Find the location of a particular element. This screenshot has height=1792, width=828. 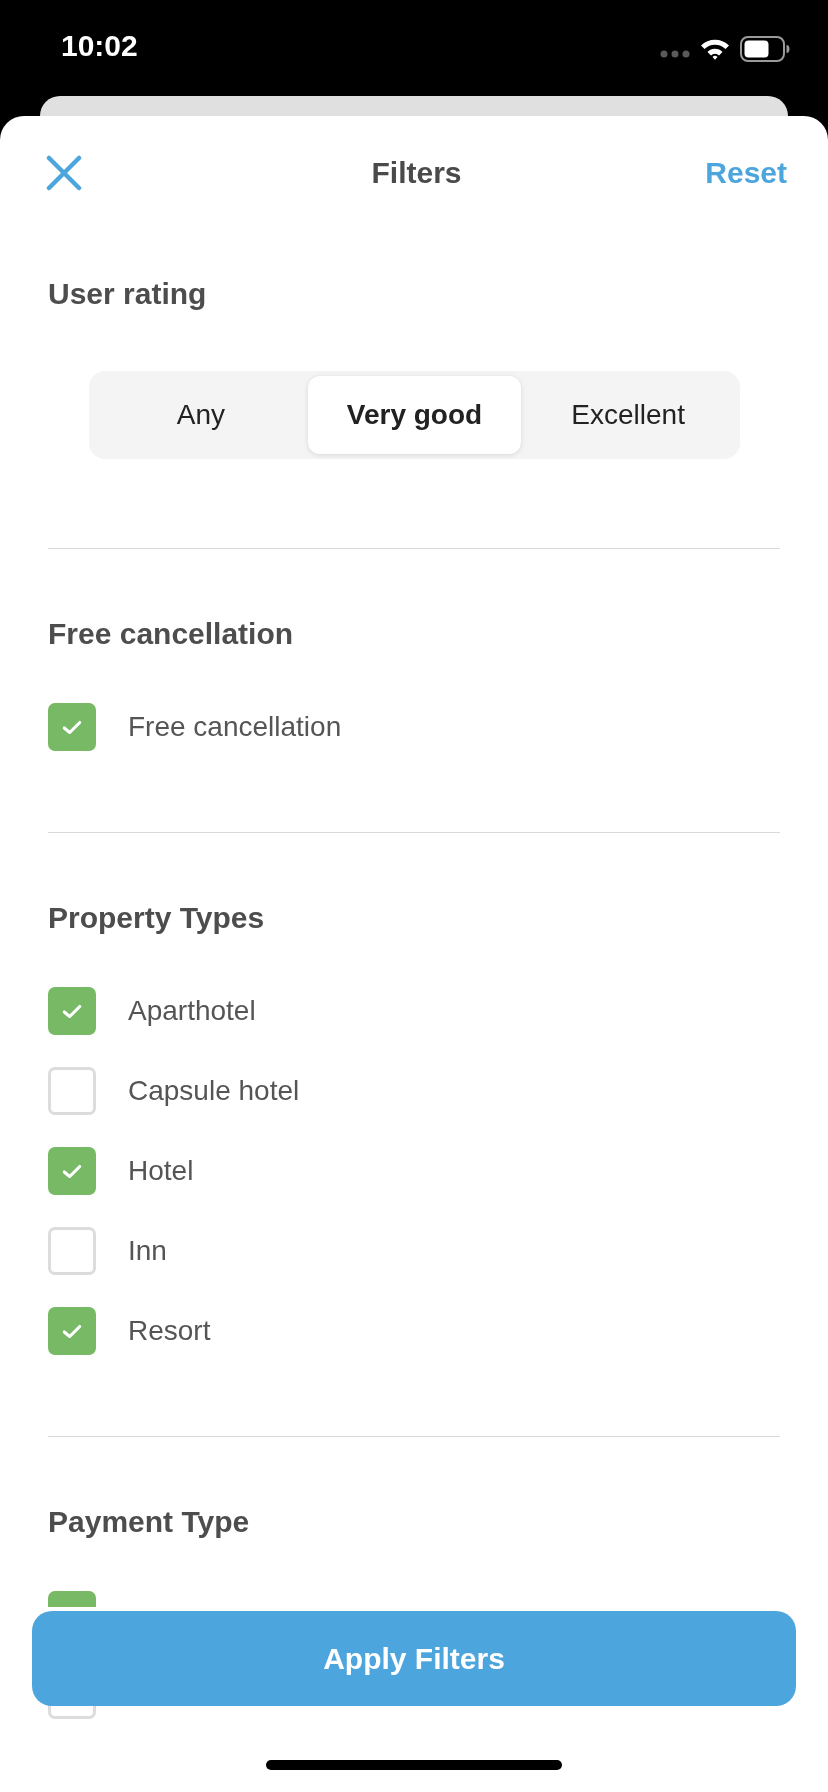

section-title: Payment Type is located at coordinates (149, 1522).